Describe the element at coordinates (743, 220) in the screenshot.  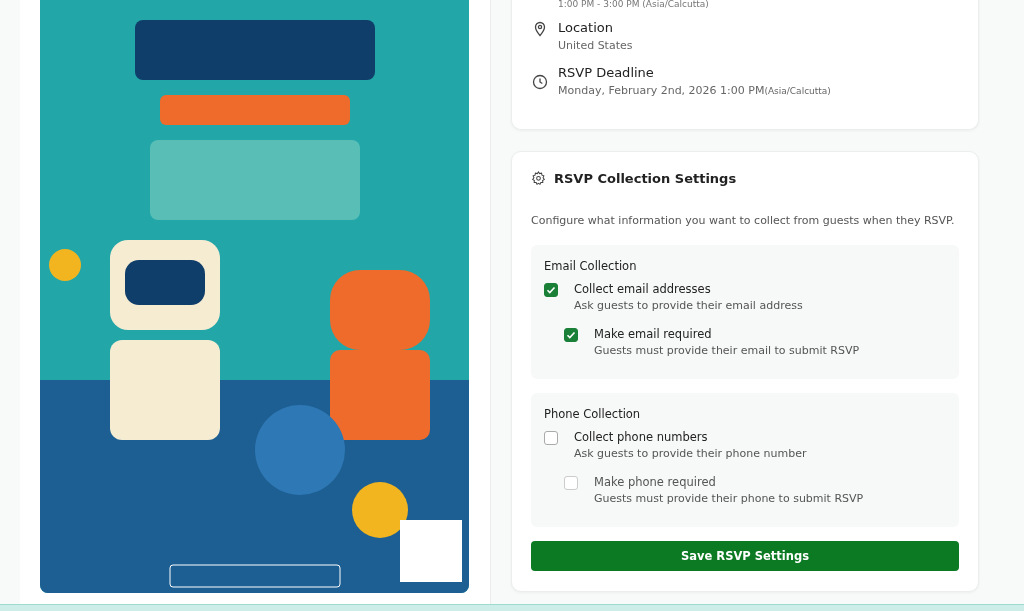
I see `section-description: Configure what information you want to collect from guests when they RSVP.` at that location.